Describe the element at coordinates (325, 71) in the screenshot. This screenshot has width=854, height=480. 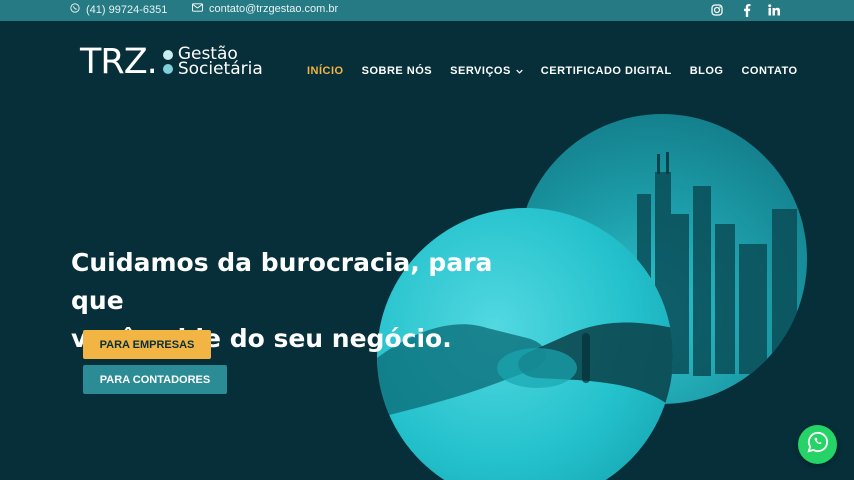
I see `nav-item-inicio: INÍCIO` at that location.